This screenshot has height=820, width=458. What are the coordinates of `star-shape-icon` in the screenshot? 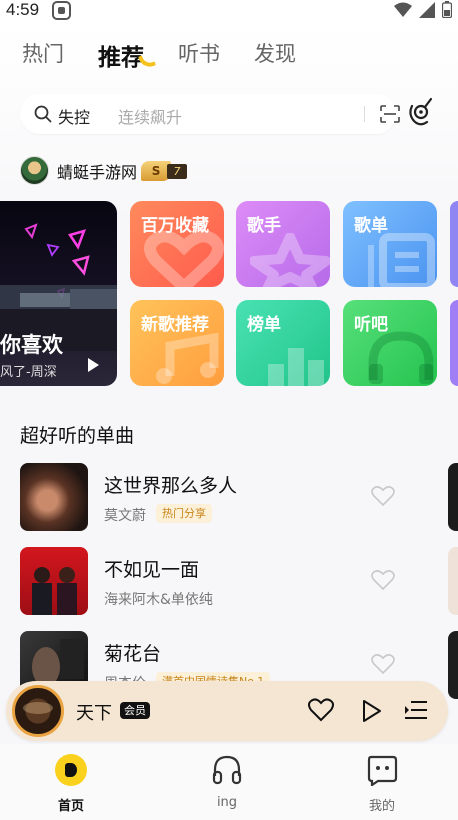 It's located at (290, 260).